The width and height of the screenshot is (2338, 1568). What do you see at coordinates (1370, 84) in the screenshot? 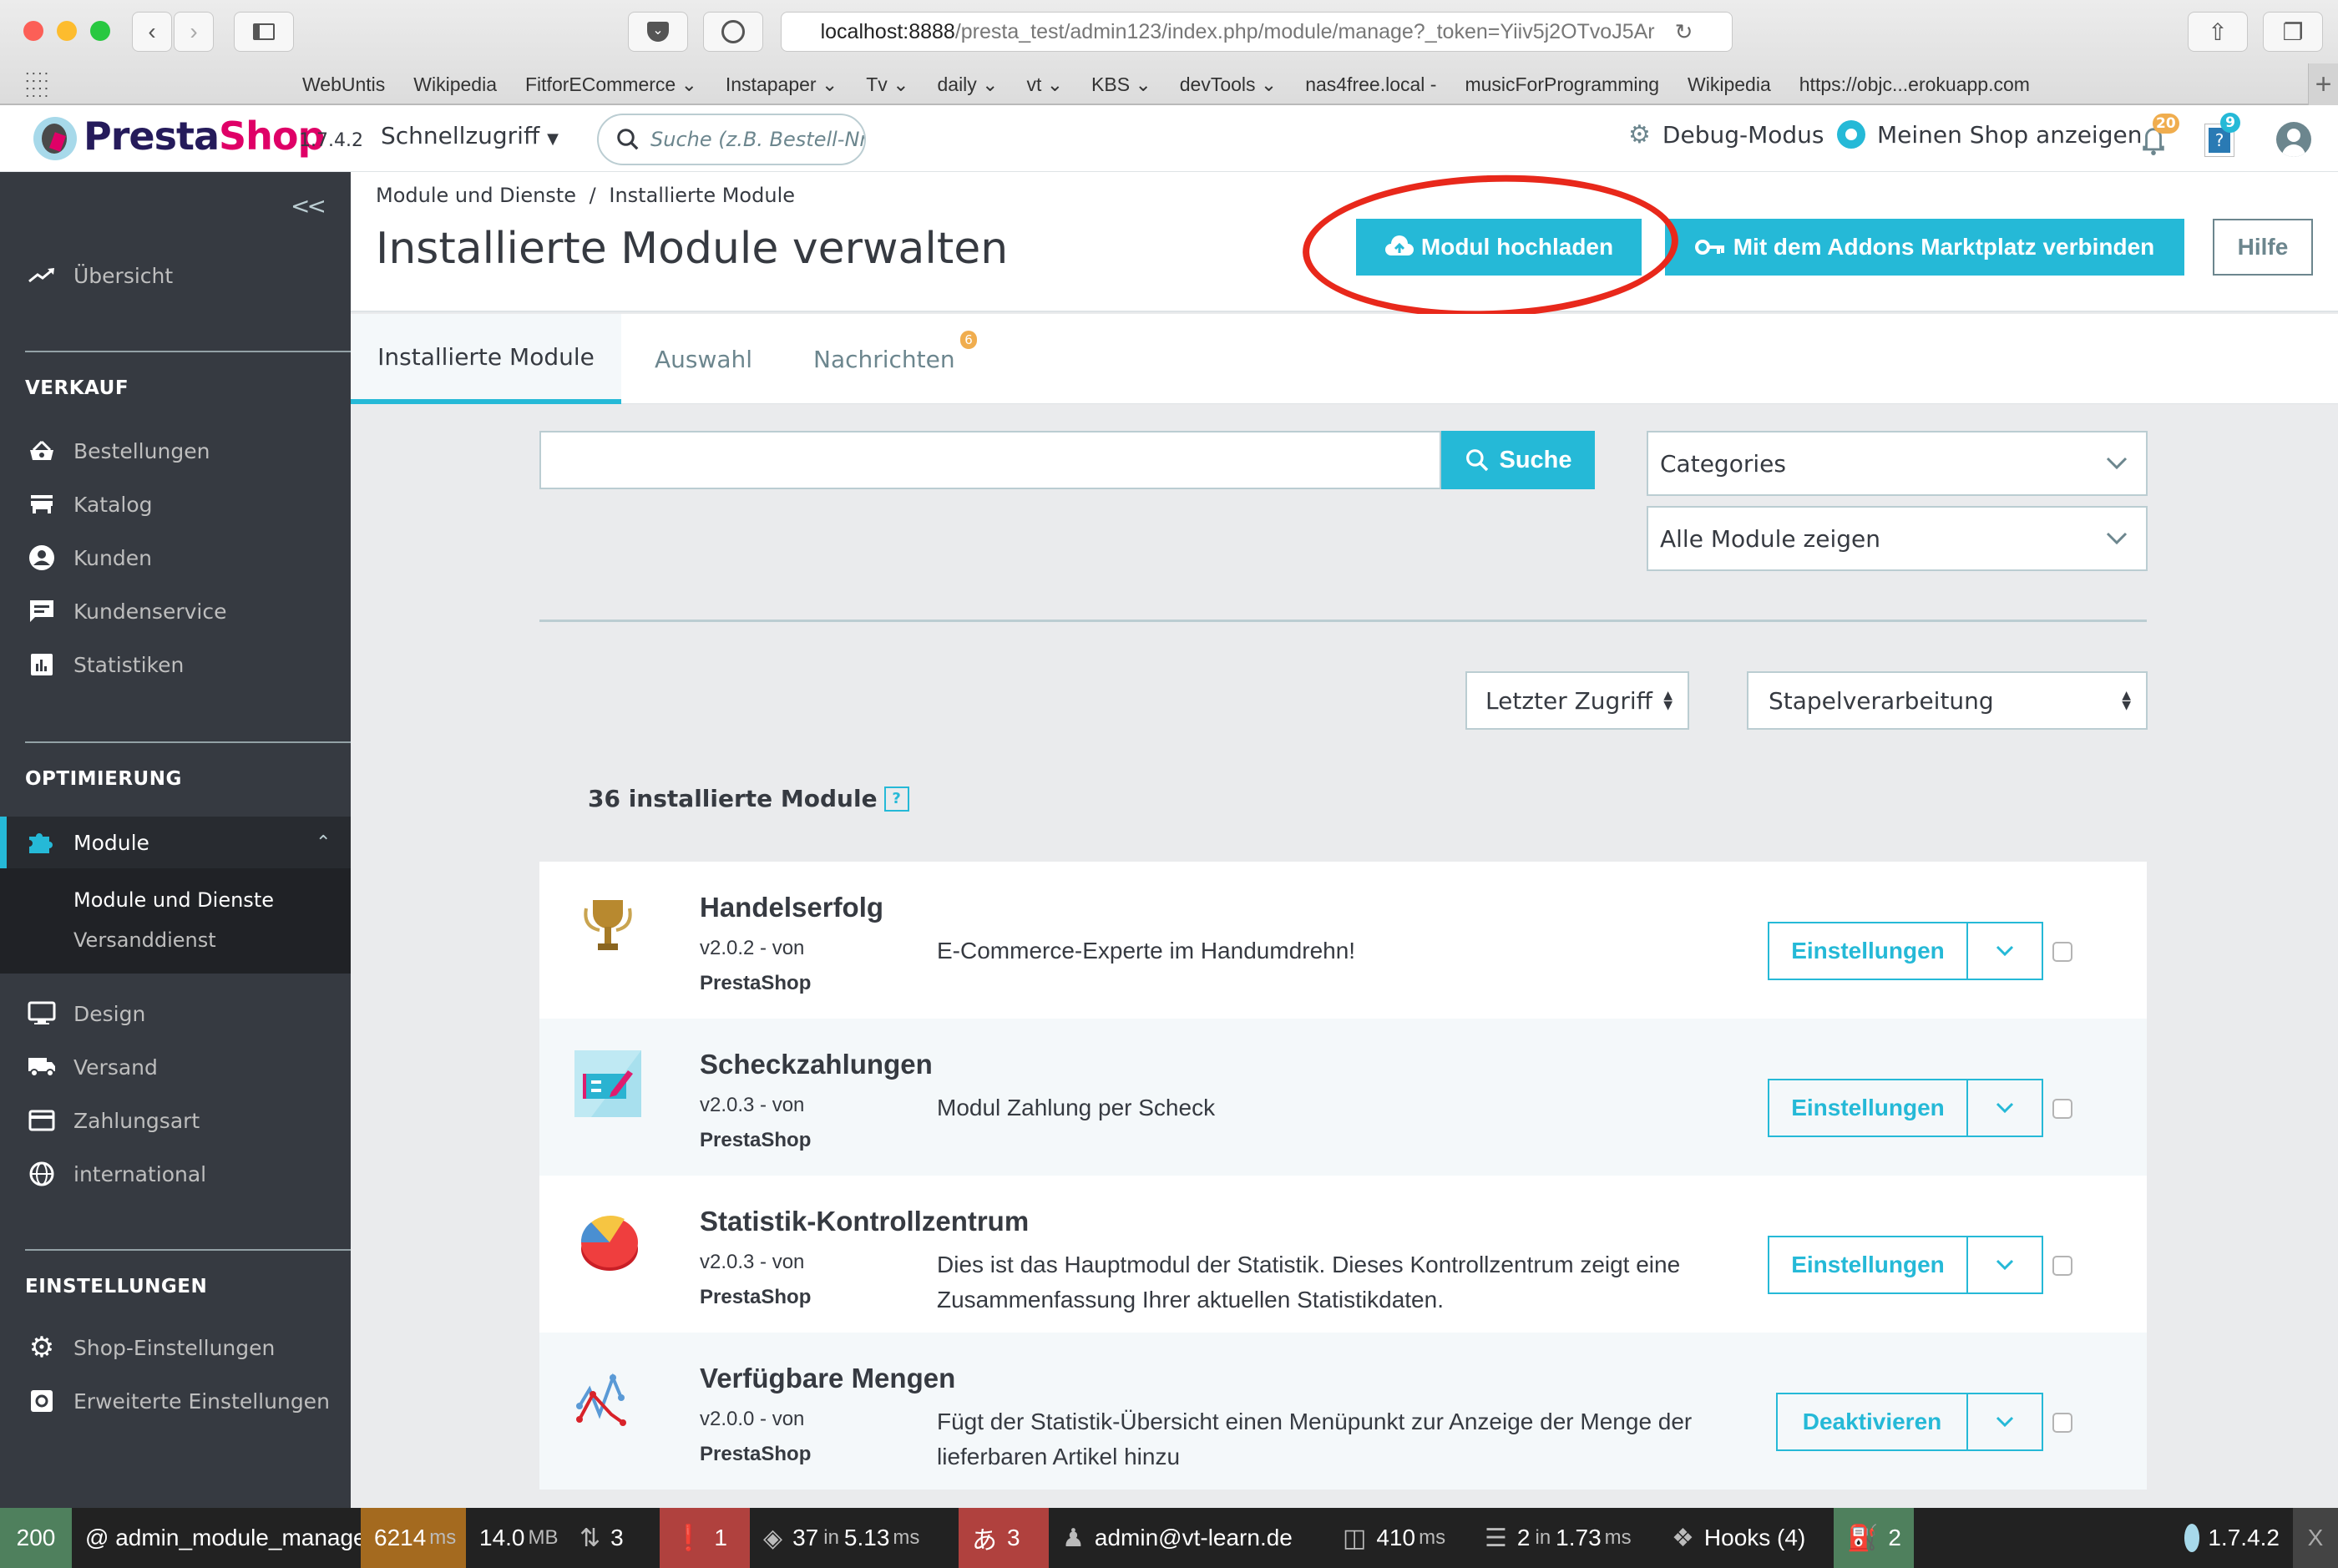
I see `bookmark-item: nas4free.local -` at bounding box center [1370, 84].